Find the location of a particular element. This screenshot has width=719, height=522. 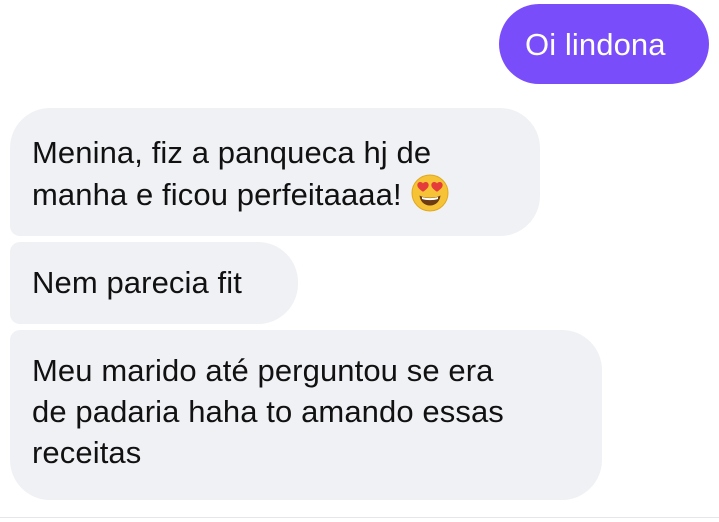

message-text-line: Menina, fiz a panqueca hj de is located at coordinates (232, 152).